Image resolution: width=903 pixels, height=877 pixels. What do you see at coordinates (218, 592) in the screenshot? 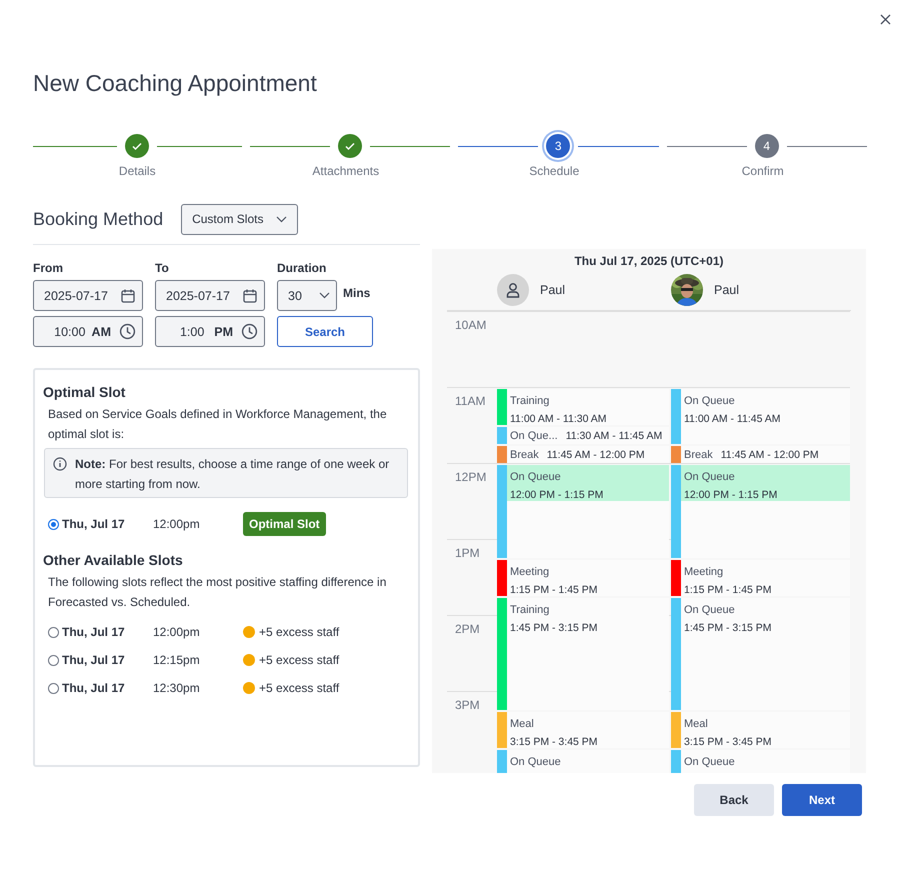
I see `description: The following slots reflect the most positive staffing difference in Forecasted vs. Scheduled.` at bounding box center [218, 592].